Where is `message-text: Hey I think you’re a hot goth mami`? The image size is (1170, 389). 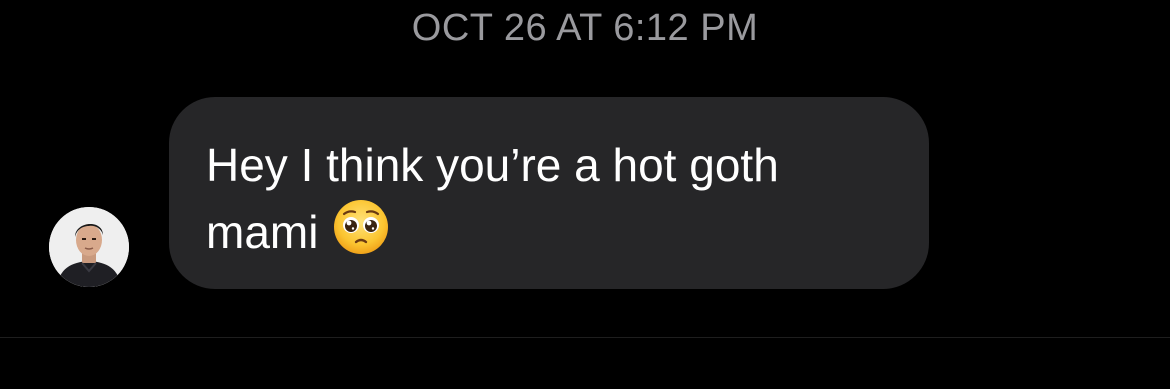
message-text: Hey I think you’re a hot goth mami is located at coordinates (492, 198).